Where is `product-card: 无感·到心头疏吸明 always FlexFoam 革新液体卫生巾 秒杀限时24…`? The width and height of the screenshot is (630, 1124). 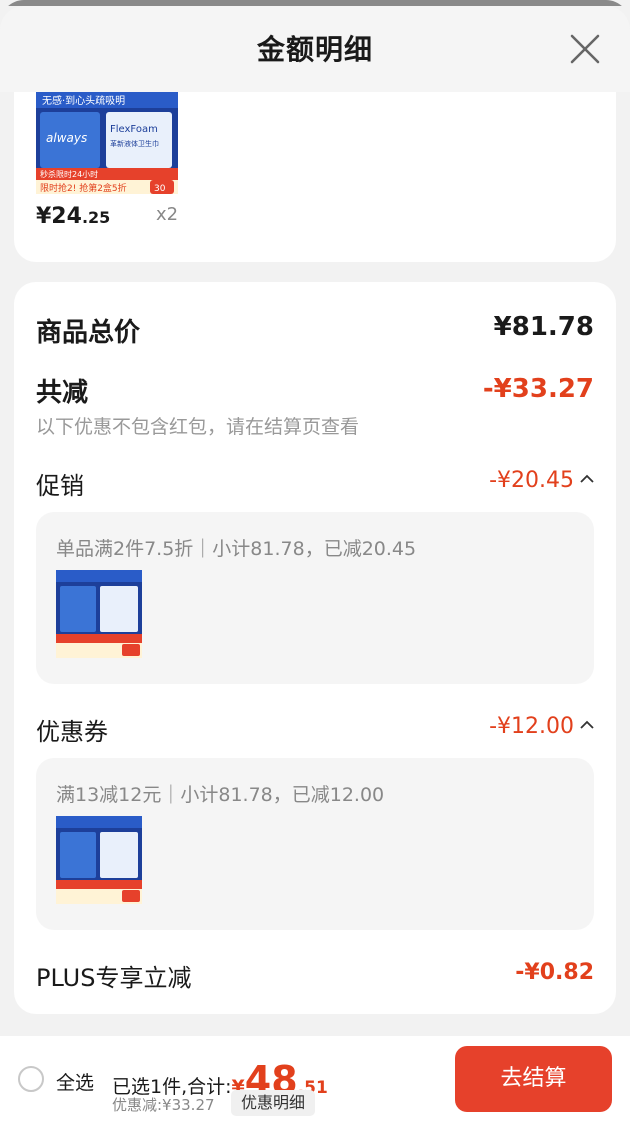 product-card: 无感·到心头疏吸明 always FlexFoam 革新液体卫生巾 秒杀限时24… is located at coordinates (315, 177).